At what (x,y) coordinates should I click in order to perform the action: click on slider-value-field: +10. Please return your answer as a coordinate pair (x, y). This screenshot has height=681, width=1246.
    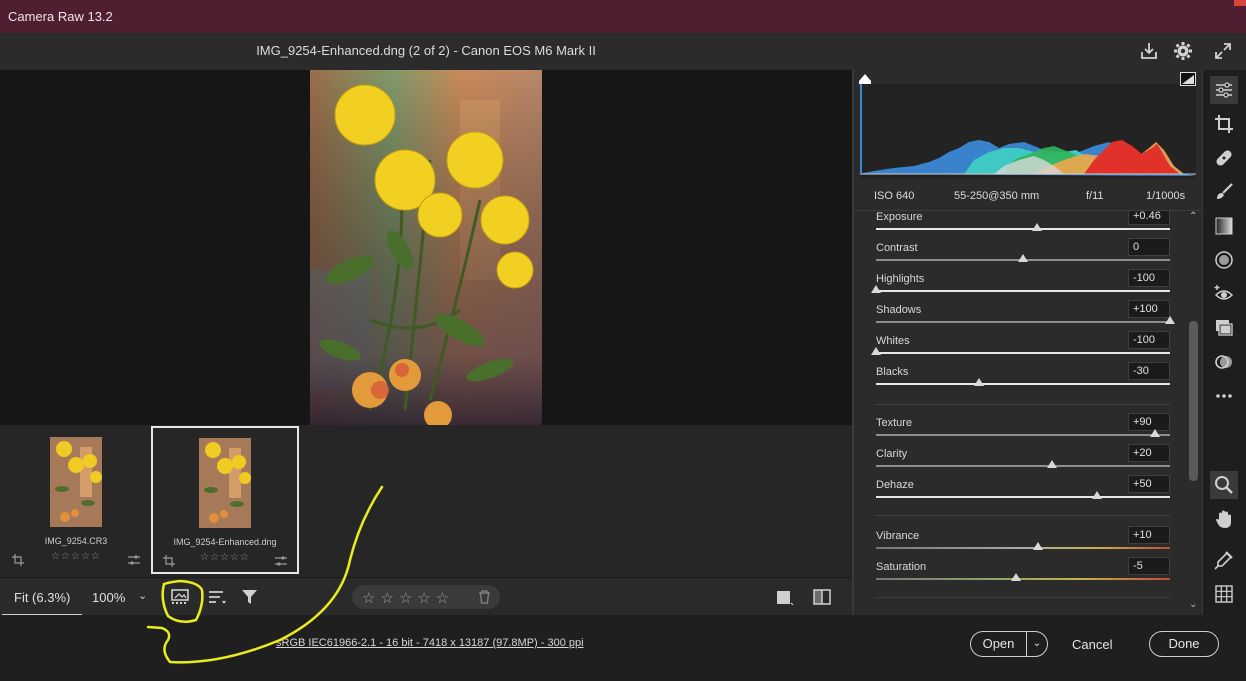
    Looking at the image, I should click on (1149, 535).